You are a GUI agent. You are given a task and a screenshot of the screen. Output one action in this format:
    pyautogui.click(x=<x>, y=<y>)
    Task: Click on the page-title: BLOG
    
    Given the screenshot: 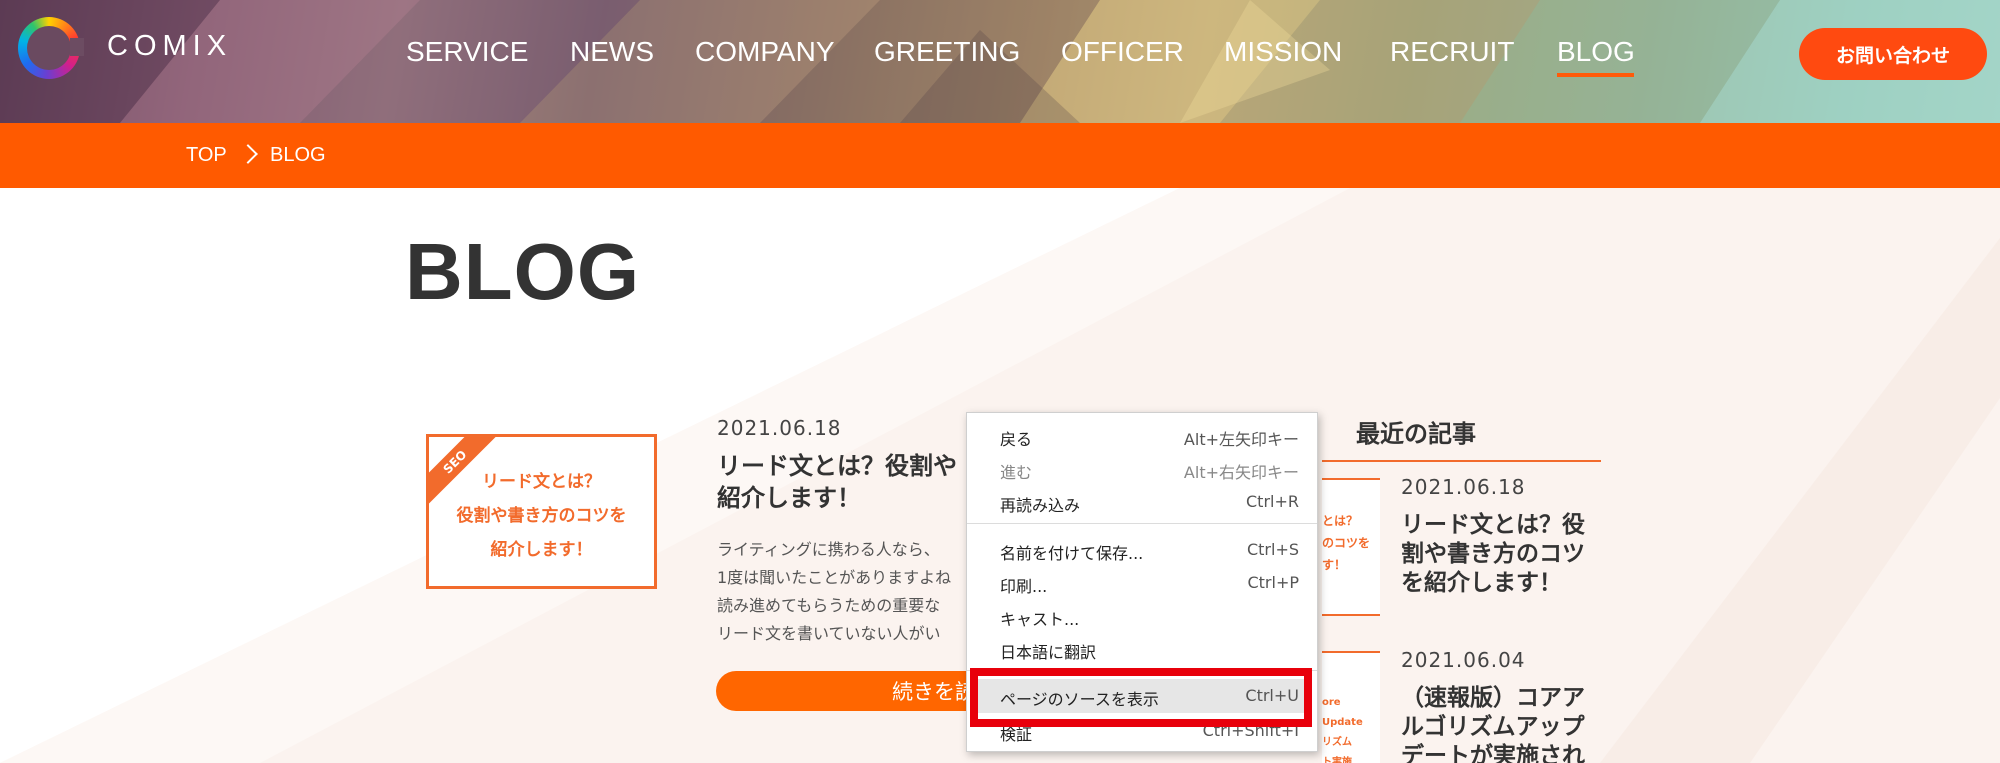 What is the action you would take?
    pyautogui.click(x=523, y=271)
    